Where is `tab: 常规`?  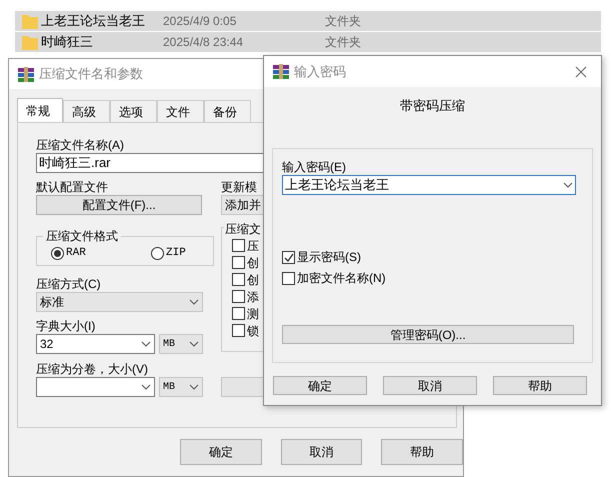
tab: 常规 is located at coordinates (40, 110).